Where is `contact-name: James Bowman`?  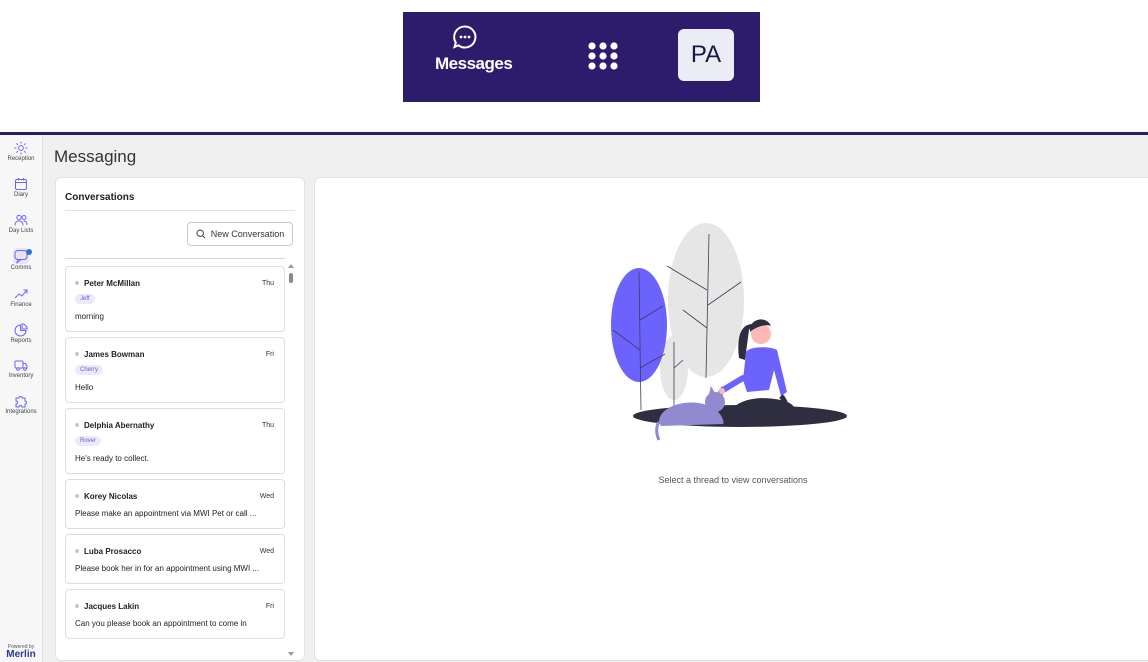 contact-name: James Bowman is located at coordinates (109, 354).